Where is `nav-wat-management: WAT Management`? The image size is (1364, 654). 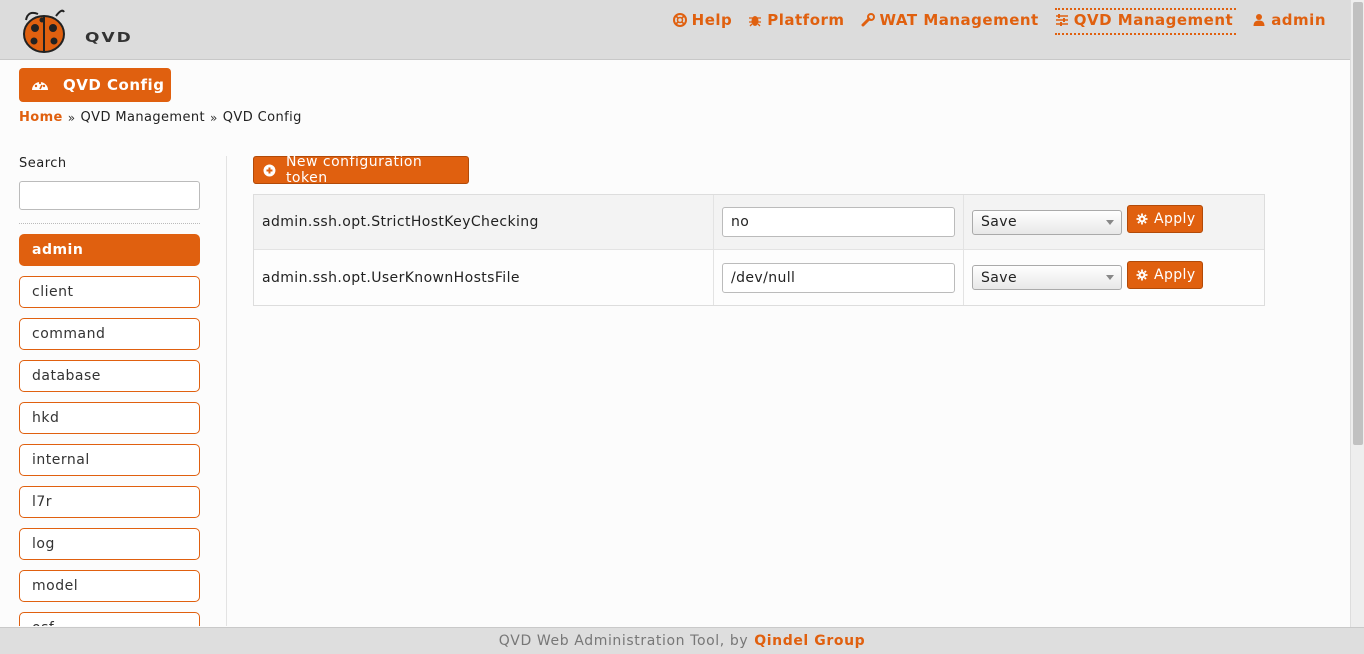 nav-wat-management: WAT Management is located at coordinates (950, 21).